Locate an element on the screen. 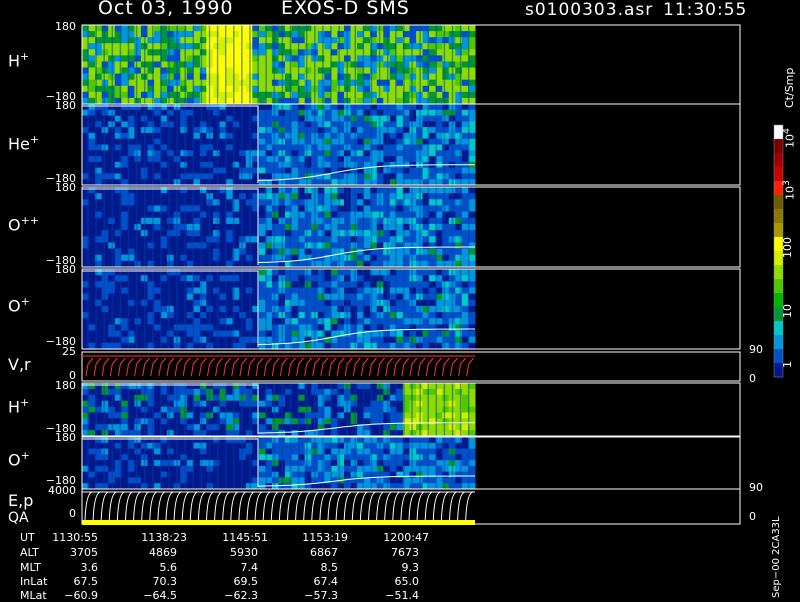 This screenshot has width=800, height=602. colorbar-tick-1e4: 104 is located at coordinates (789, 138).